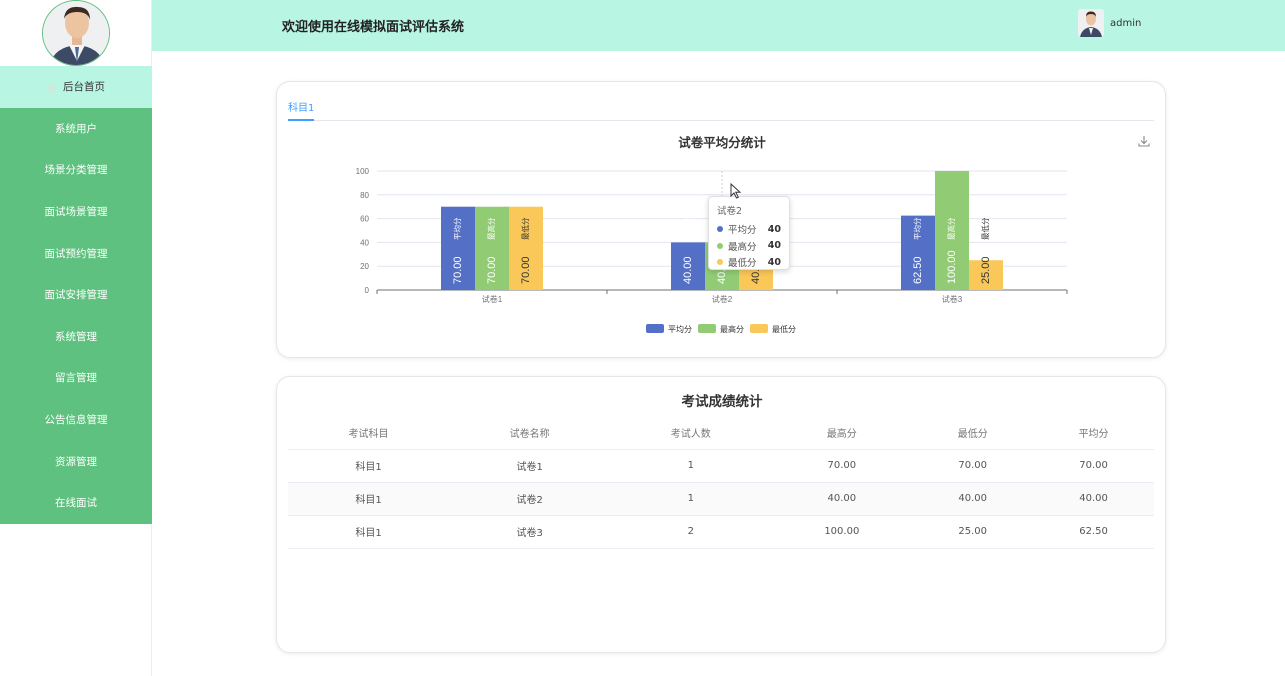  What do you see at coordinates (363, 171) in the screenshot?
I see `y-tick-label: 100` at bounding box center [363, 171].